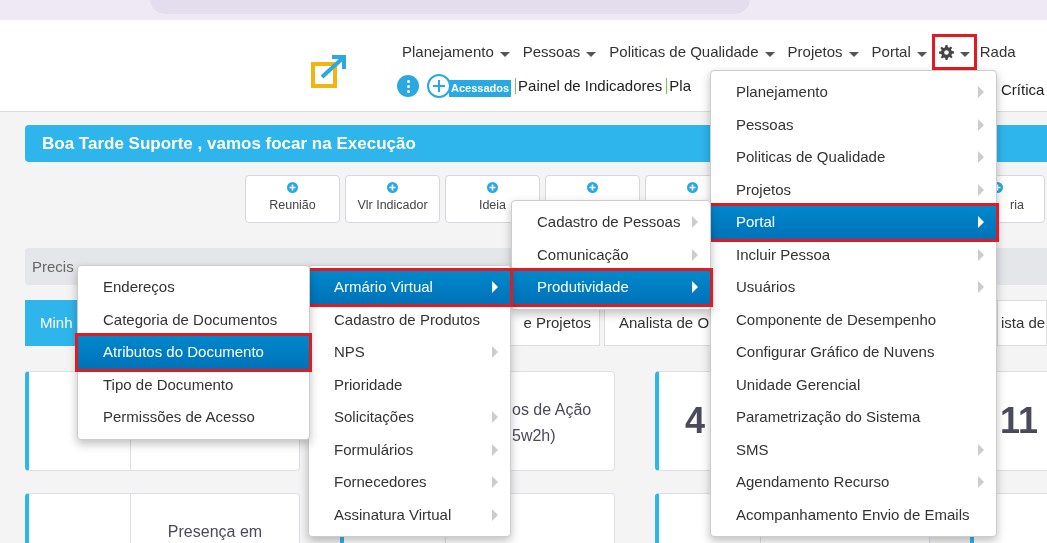 The width and height of the screenshot is (1047, 543). What do you see at coordinates (534, 436) in the screenshot?
I see `stat-label: 5w2h)` at bounding box center [534, 436].